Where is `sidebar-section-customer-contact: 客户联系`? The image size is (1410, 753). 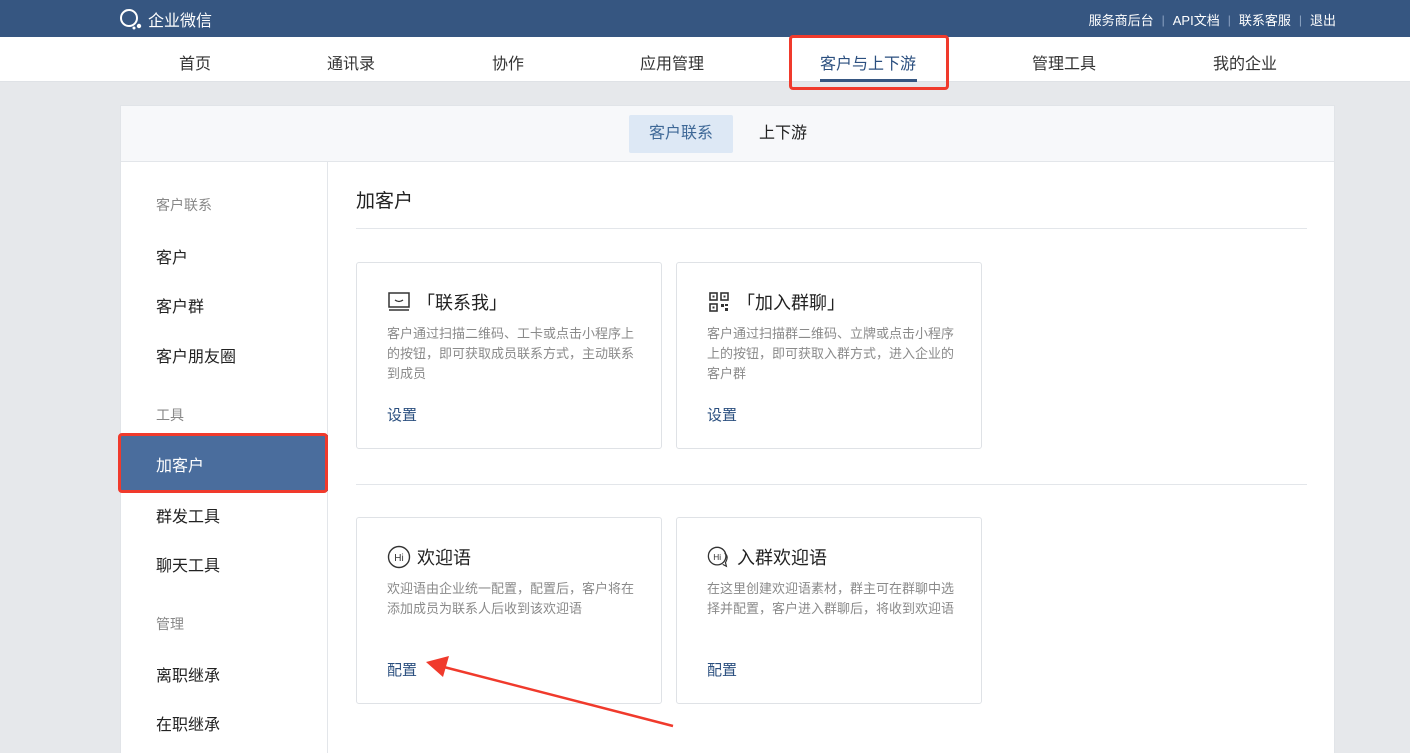 sidebar-section-customer-contact: 客户联系 is located at coordinates (184, 205).